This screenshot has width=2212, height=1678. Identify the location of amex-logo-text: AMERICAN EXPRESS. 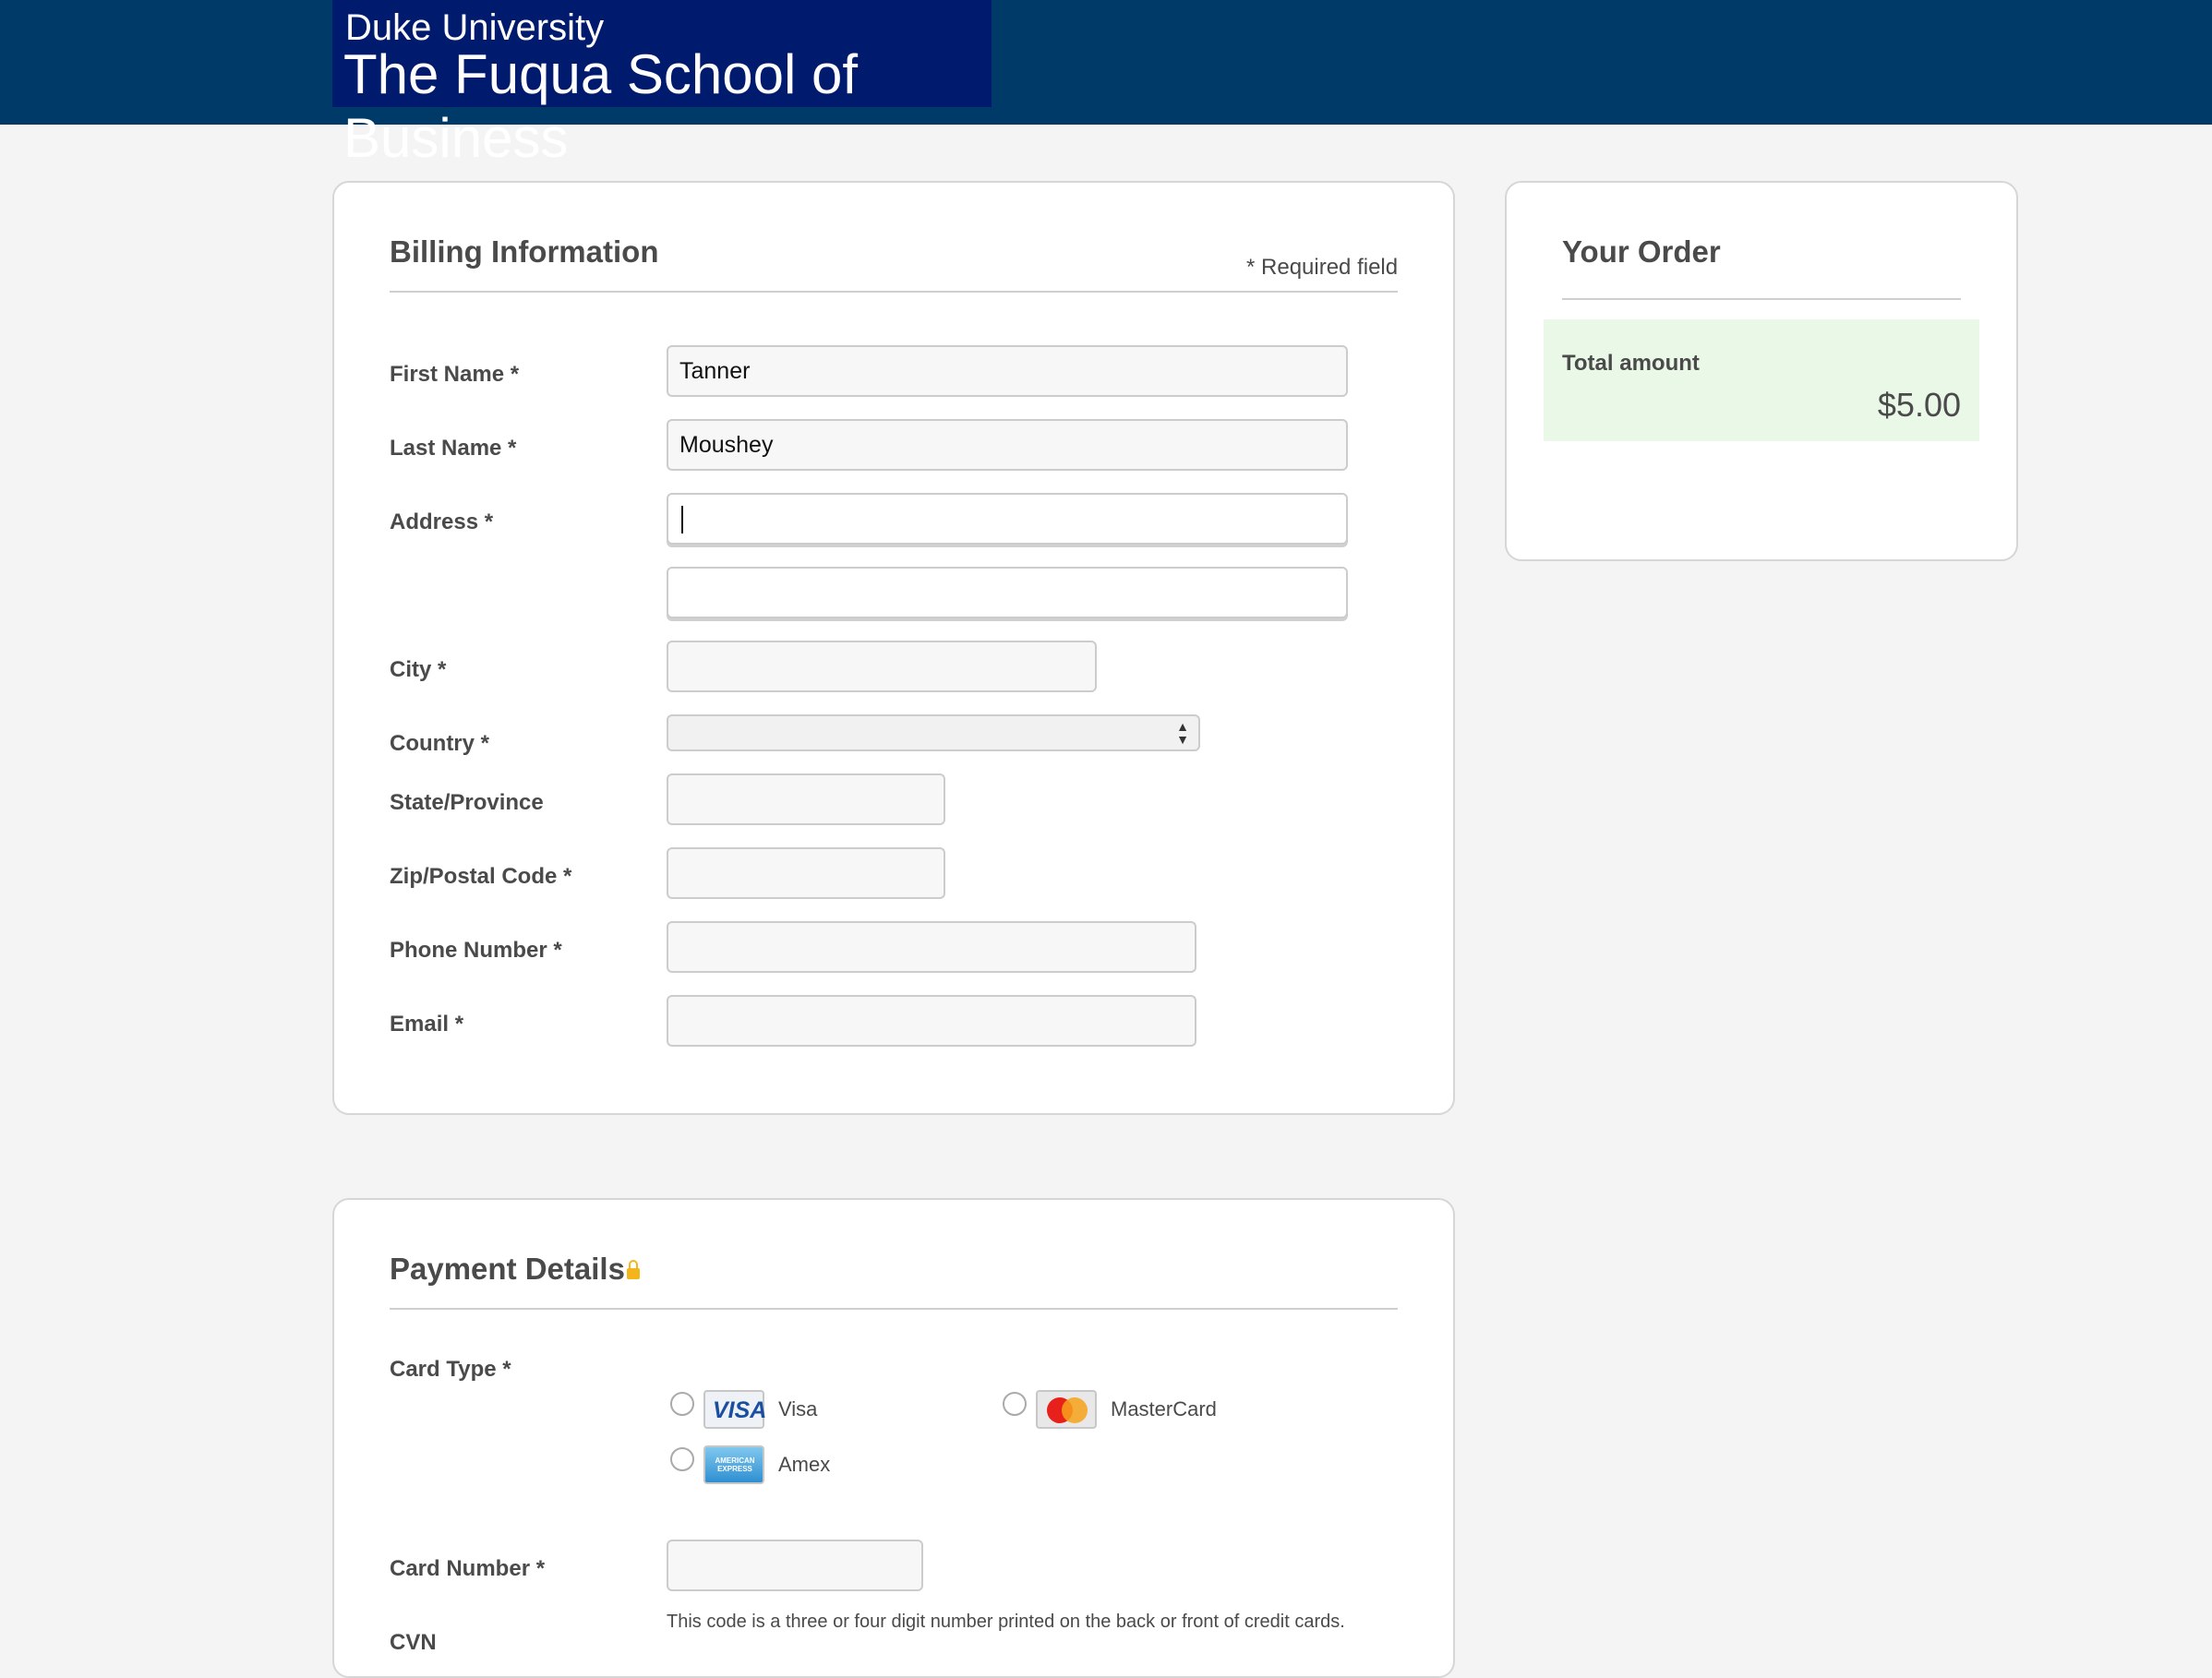
(735, 1464).